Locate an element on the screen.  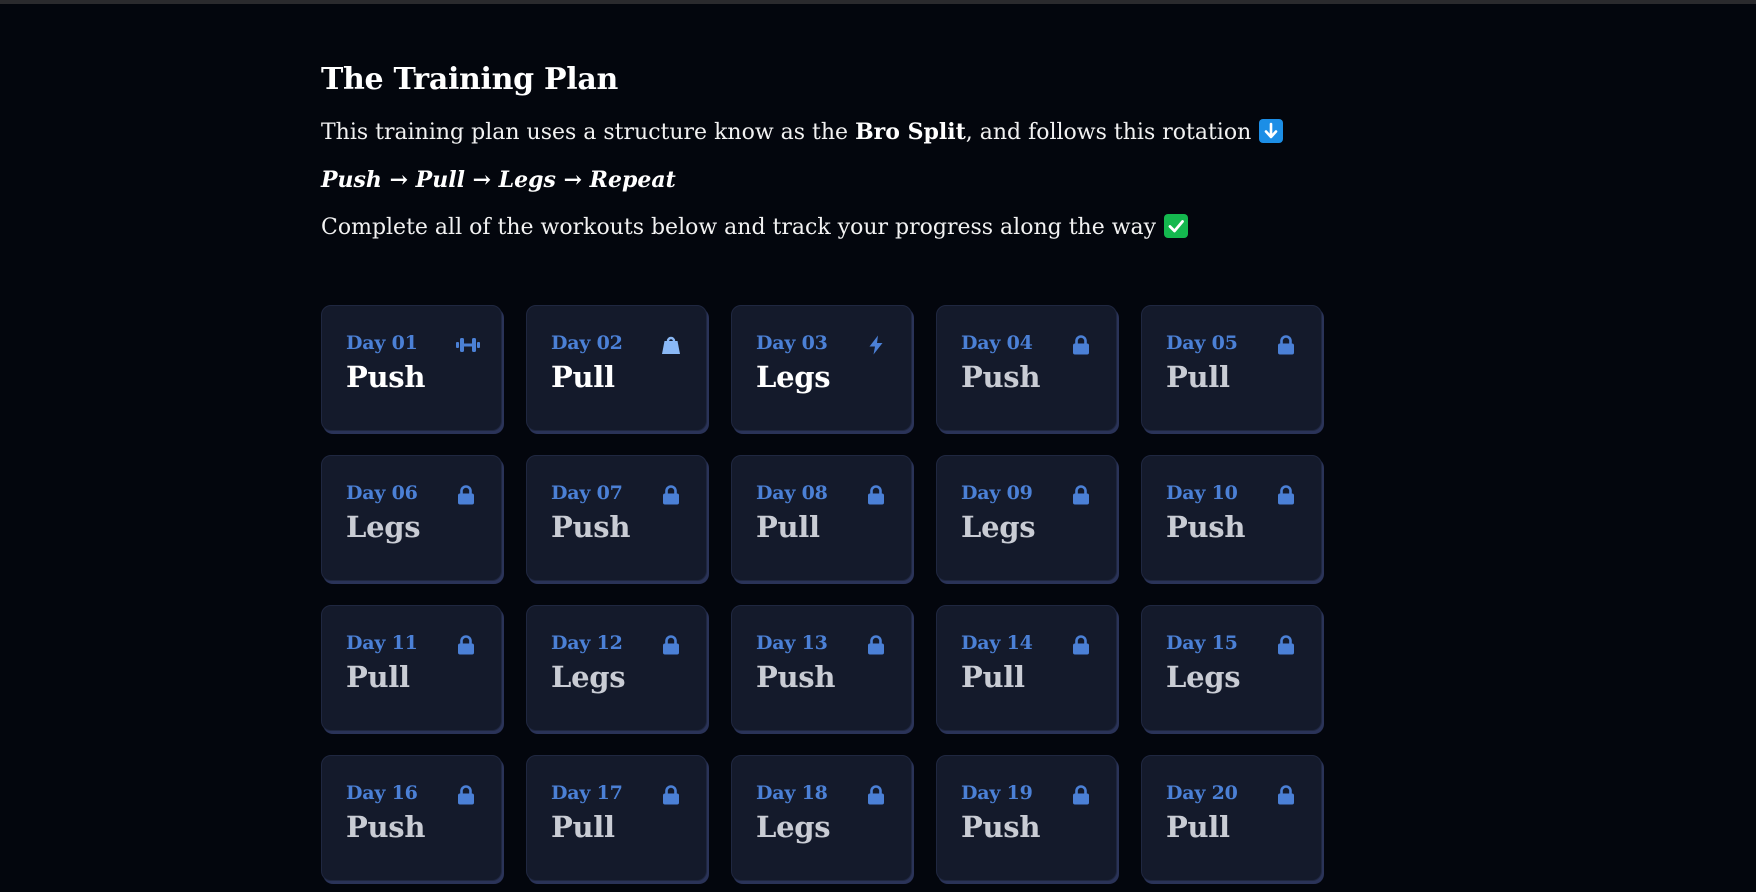
day-label: Day 20 is located at coordinates (1202, 793).